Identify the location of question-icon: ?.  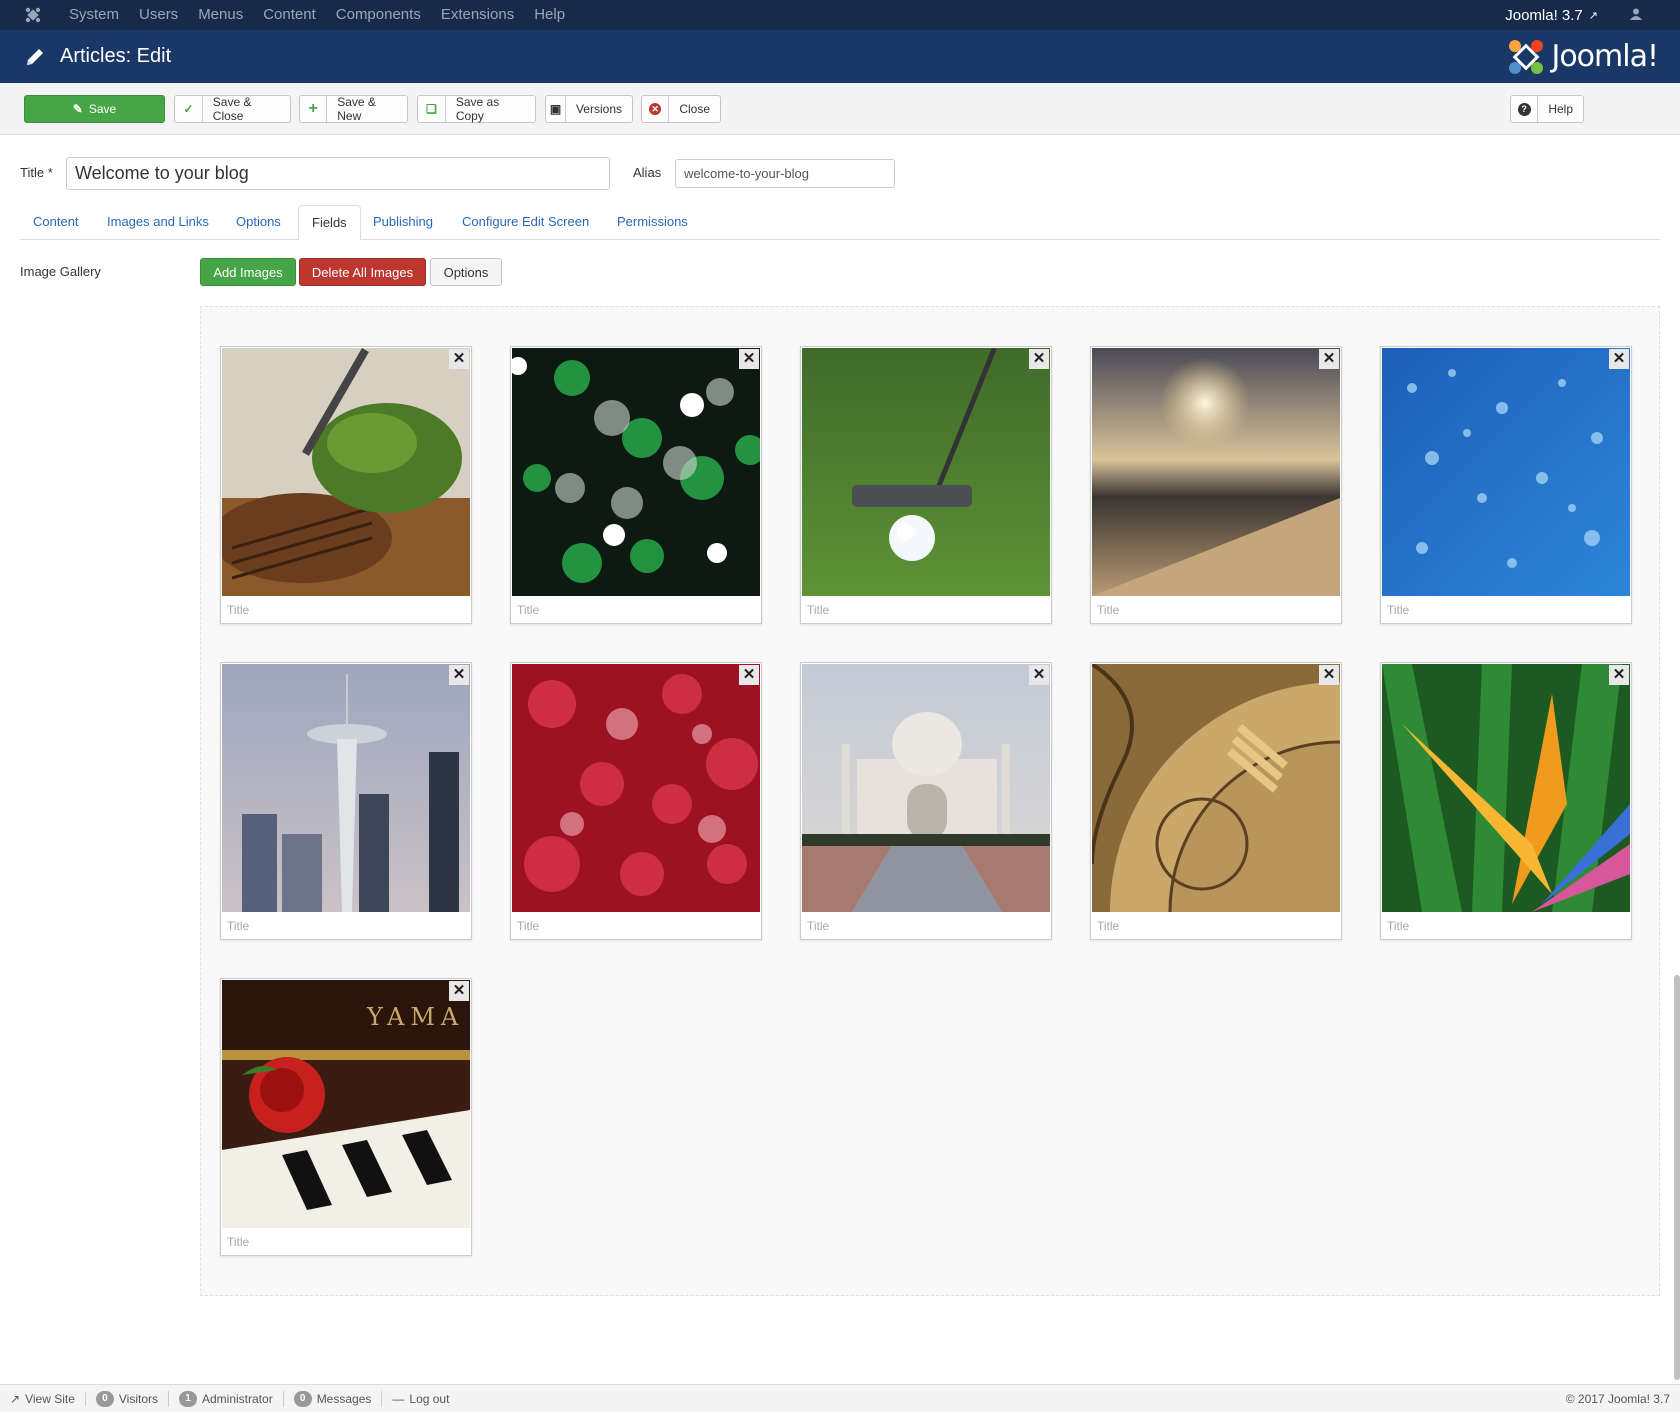
(1525, 109).